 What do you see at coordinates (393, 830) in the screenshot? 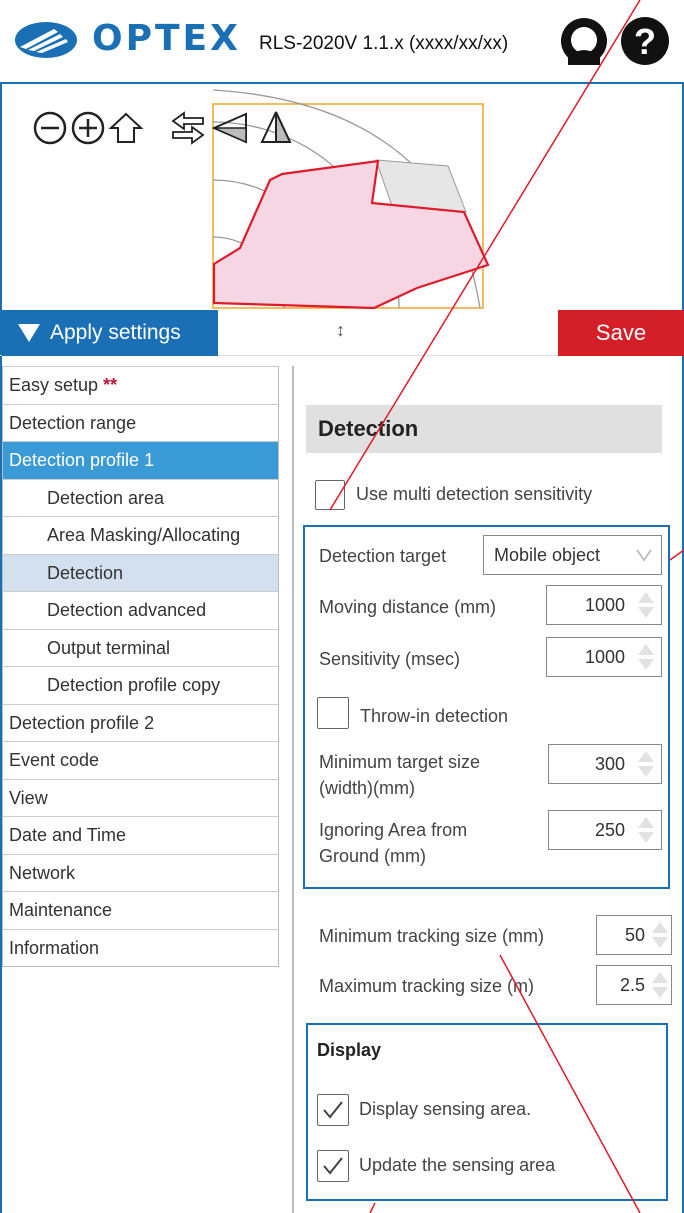
I see `ignoring-area-label-1: Ignoring Area from` at bounding box center [393, 830].